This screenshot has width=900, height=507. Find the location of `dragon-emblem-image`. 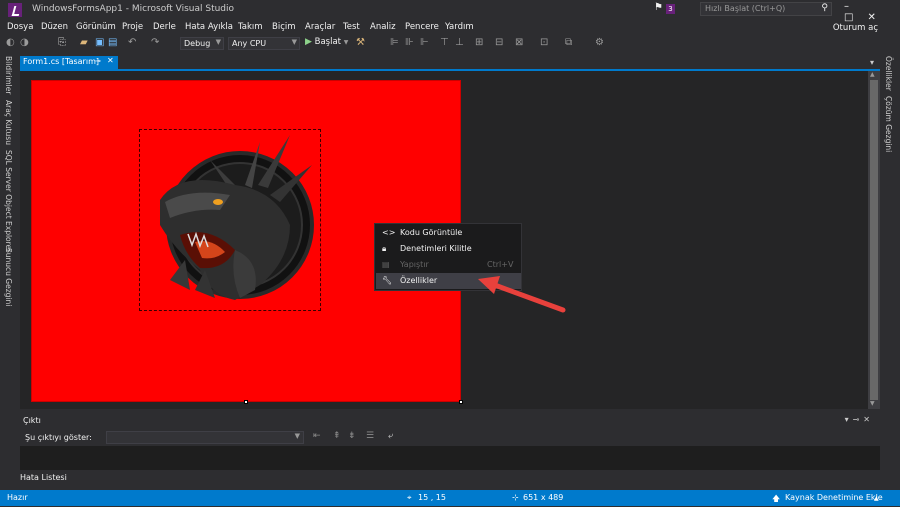

dragon-emblem-image is located at coordinates (237, 217).